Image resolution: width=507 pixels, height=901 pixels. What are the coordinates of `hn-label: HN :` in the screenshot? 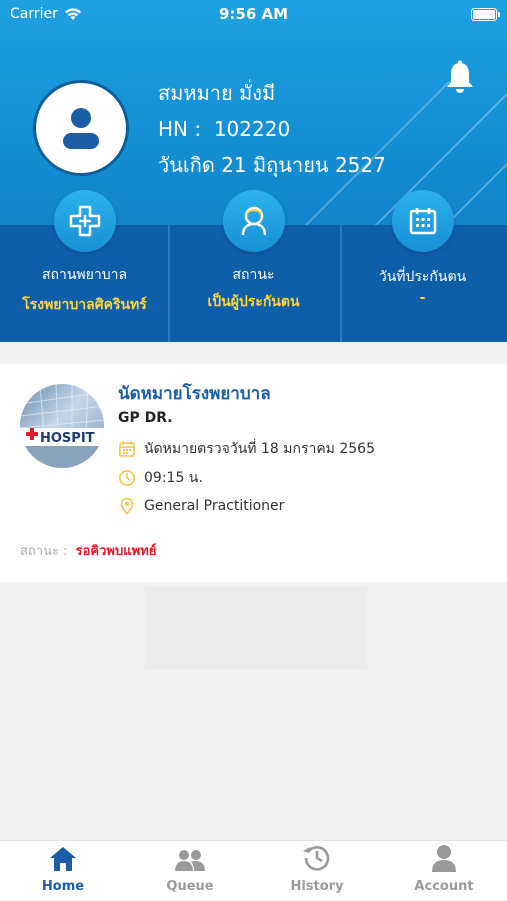 It's located at (180, 129).